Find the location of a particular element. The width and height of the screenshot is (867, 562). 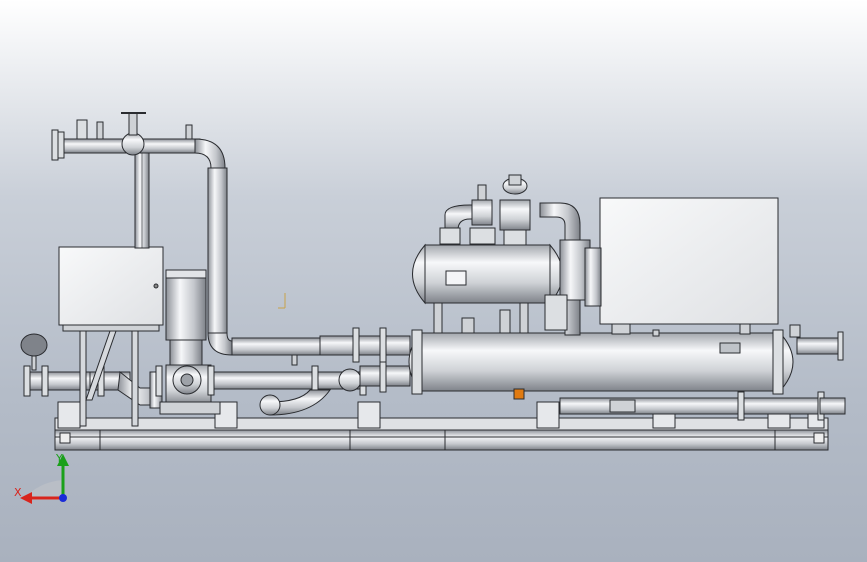

evaporator-shell is located at coordinates (626, 362).